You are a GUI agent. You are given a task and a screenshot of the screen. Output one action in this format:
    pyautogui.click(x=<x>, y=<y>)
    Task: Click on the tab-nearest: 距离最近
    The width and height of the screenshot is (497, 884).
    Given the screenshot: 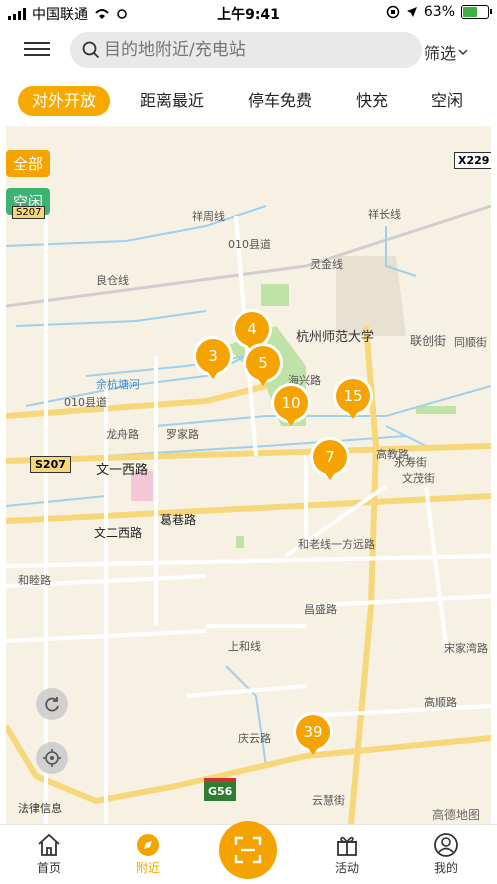 What is the action you would take?
    pyautogui.click(x=172, y=101)
    